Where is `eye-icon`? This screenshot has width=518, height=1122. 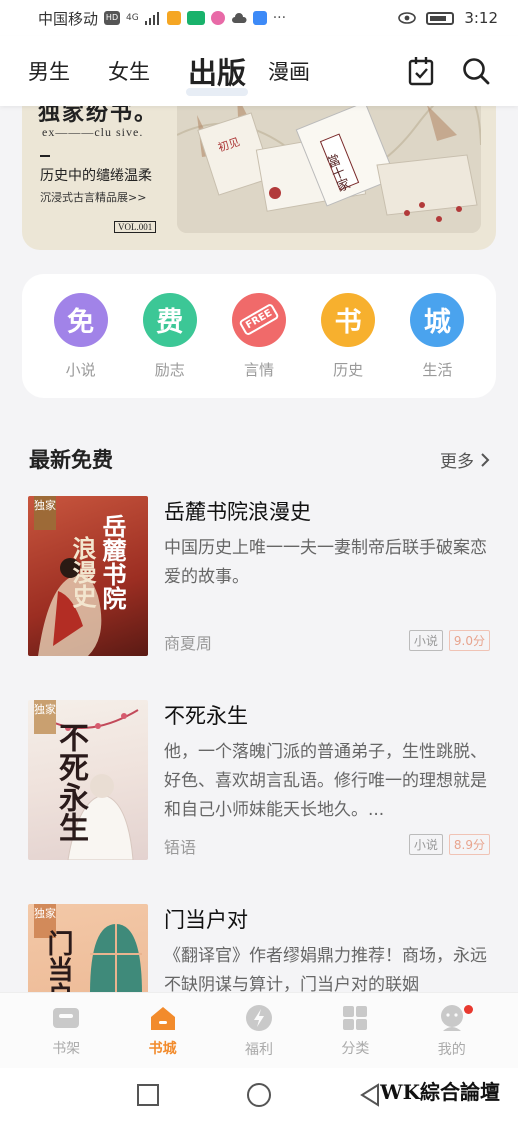
eye-icon is located at coordinates (407, 18).